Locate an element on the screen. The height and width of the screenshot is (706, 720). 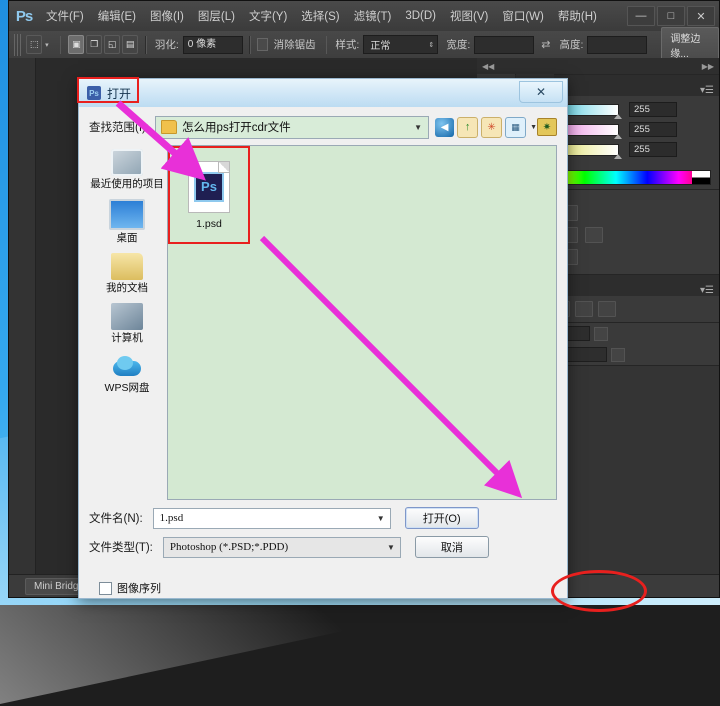
place-my-documents: 我的文档 is located at coordinates (127, 273).